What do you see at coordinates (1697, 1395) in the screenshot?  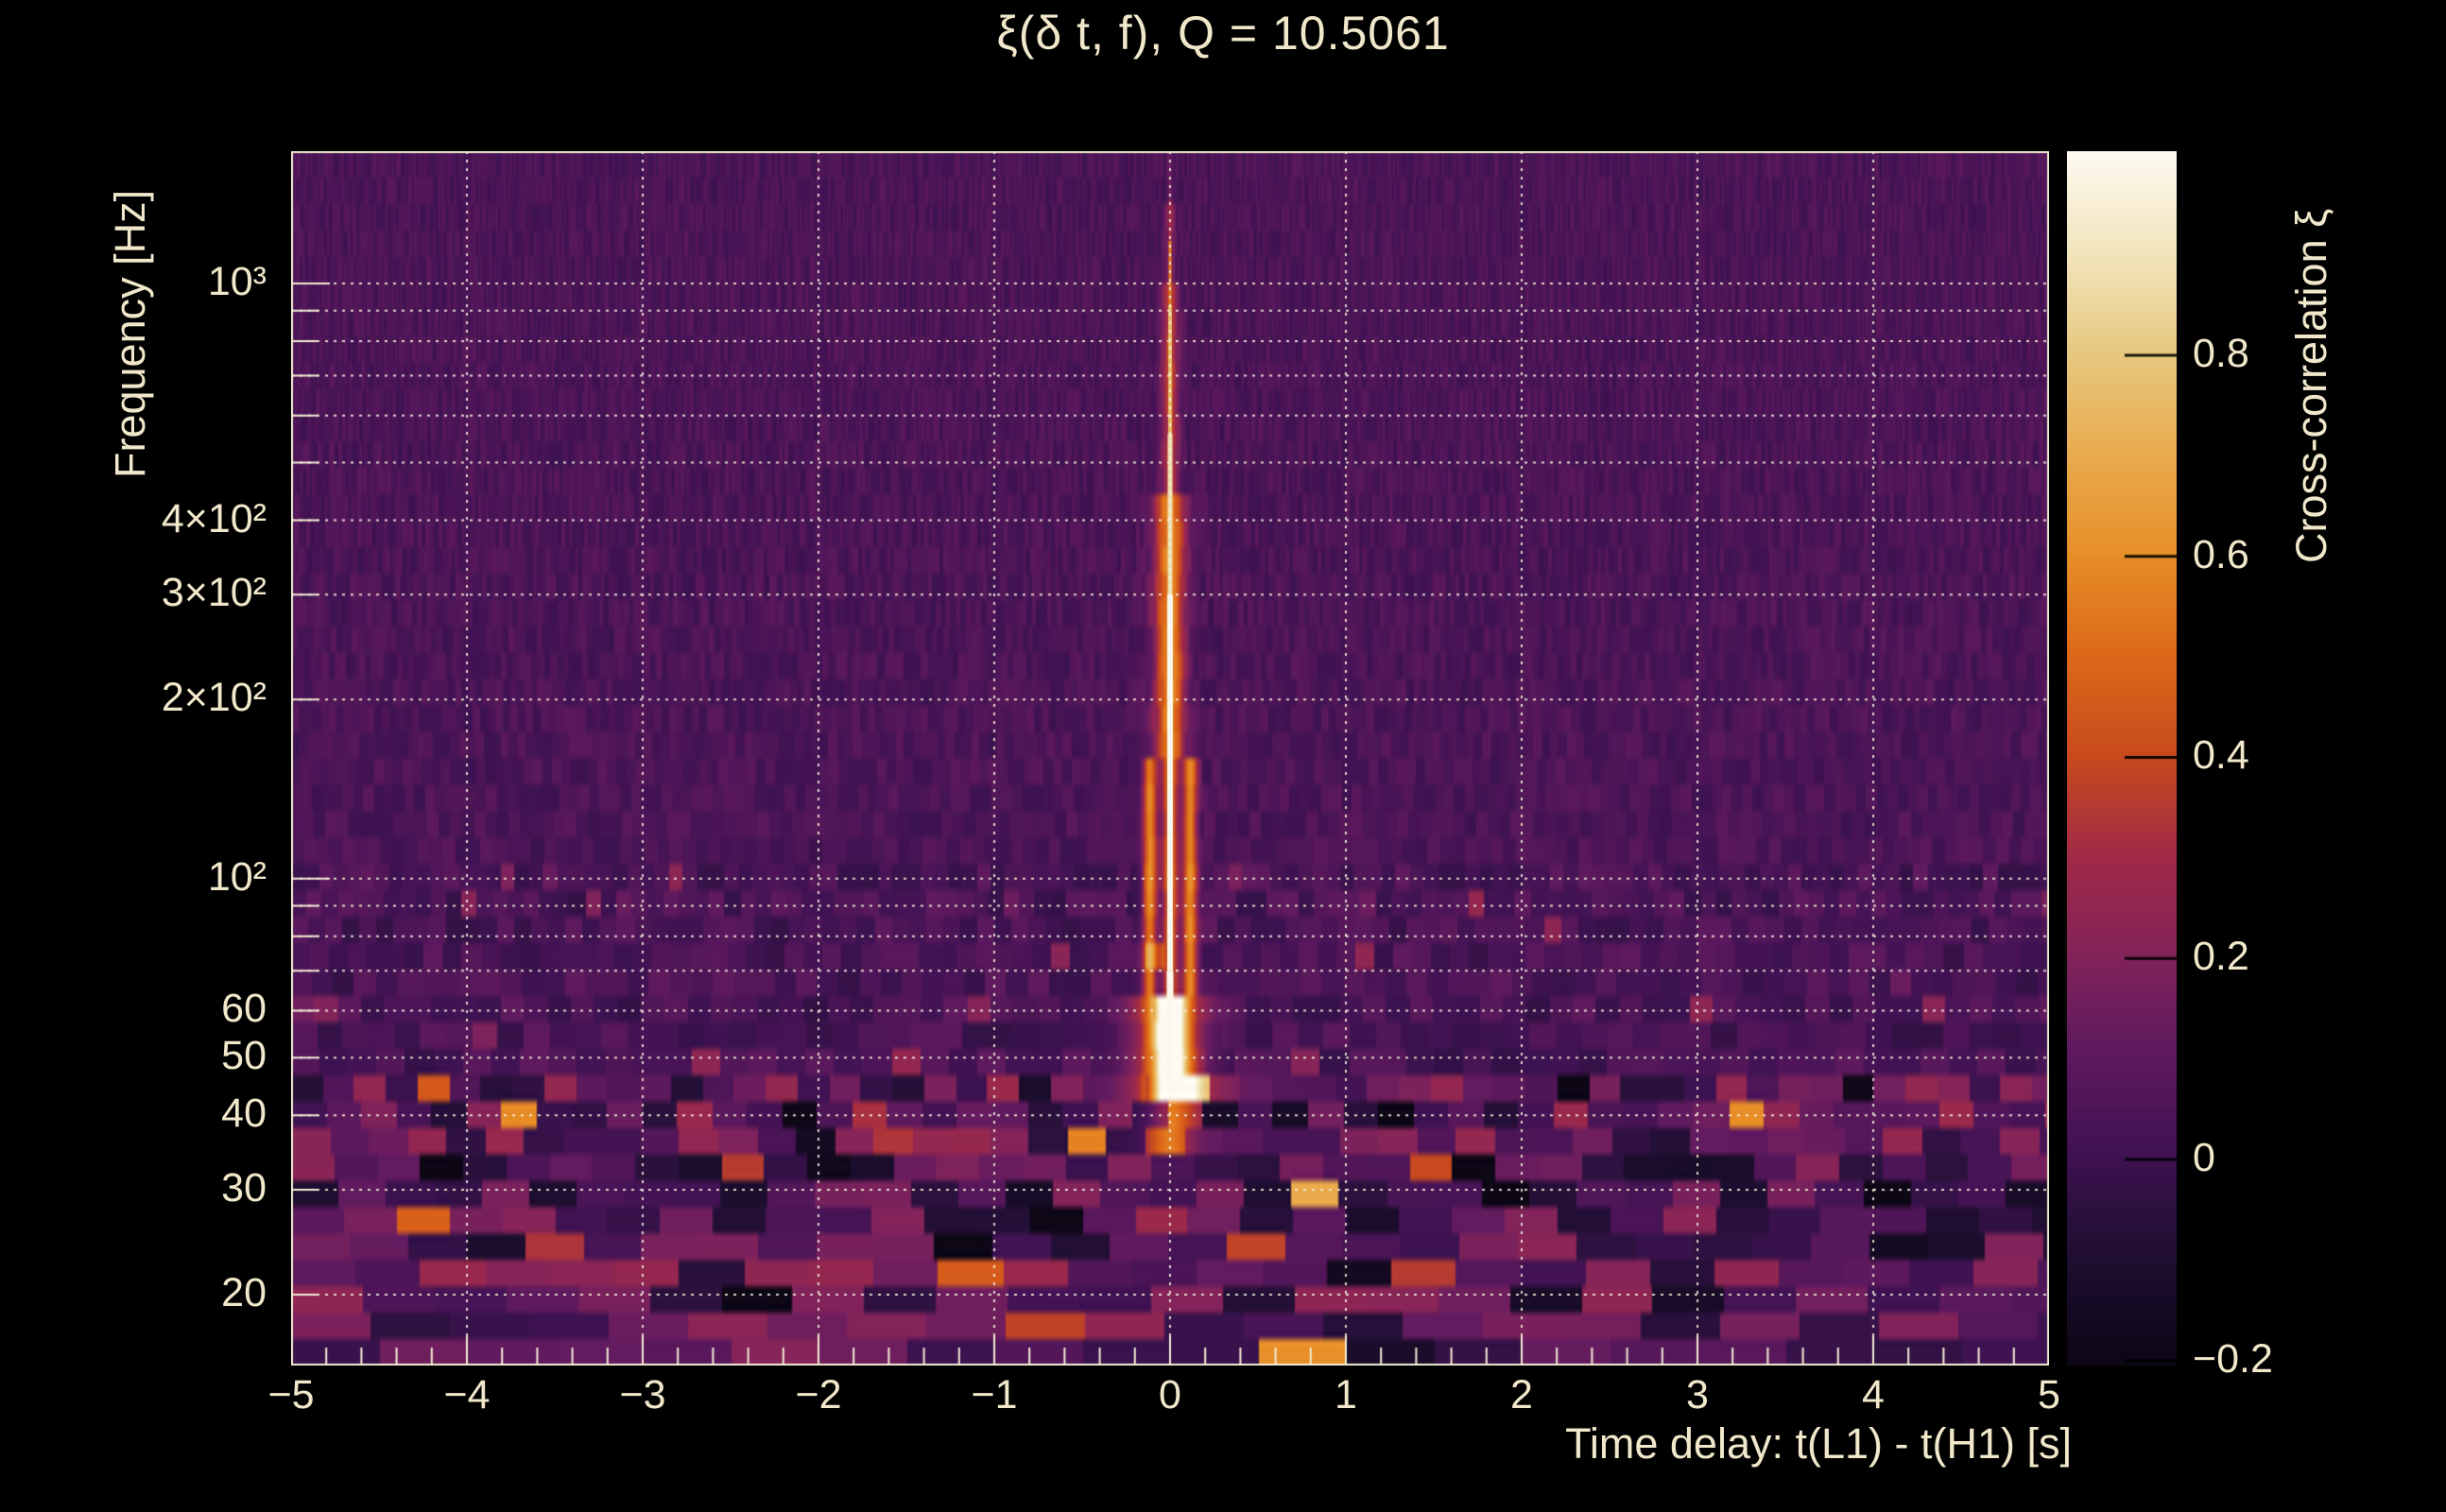 I see `x-tick-label: 3` at bounding box center [1697, 1395].